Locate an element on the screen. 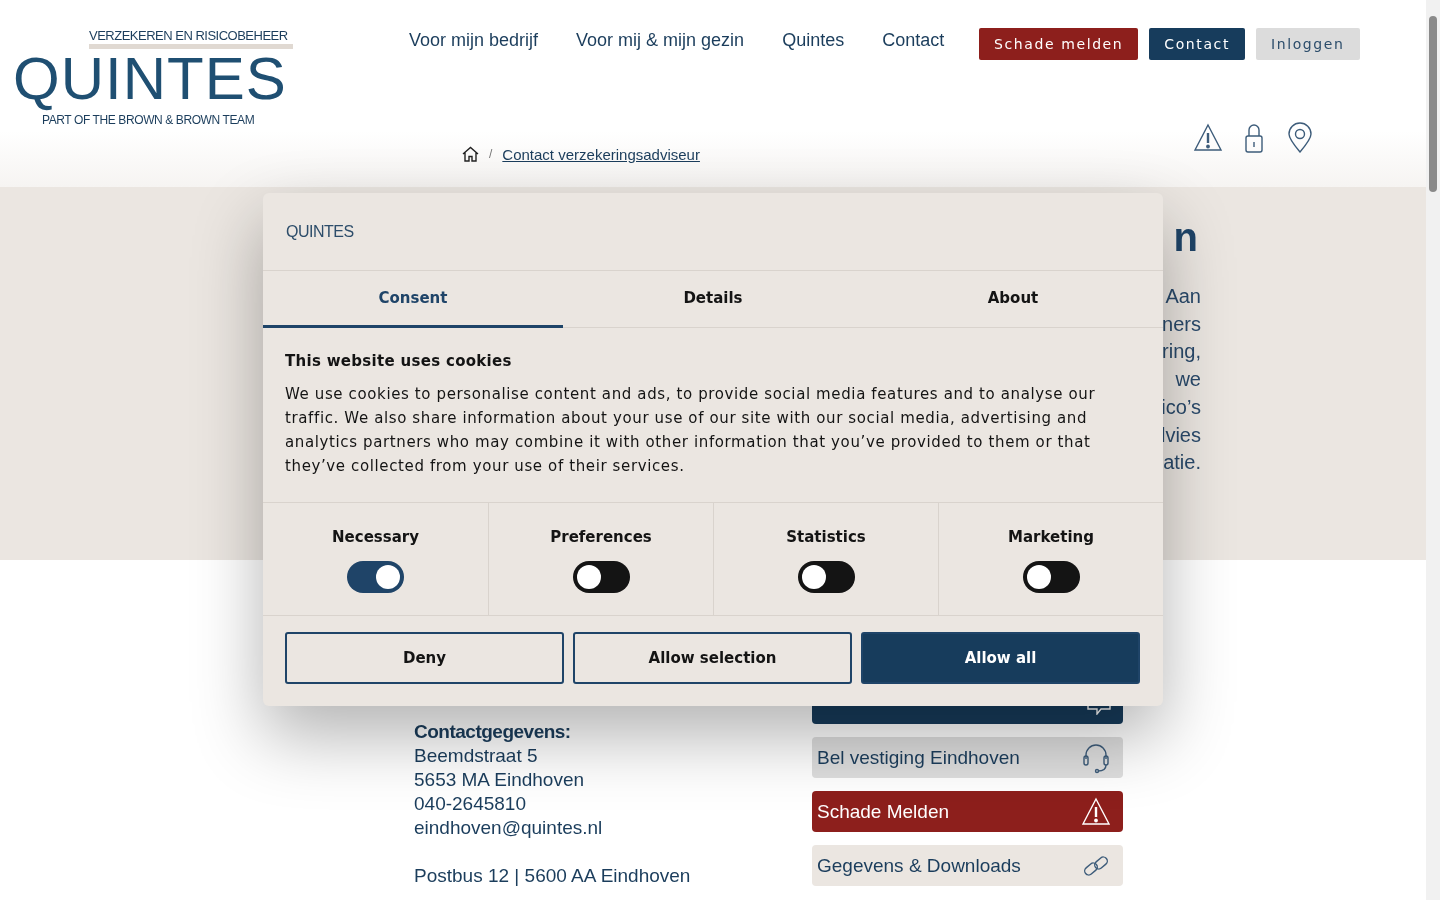 Image resolution: width=1440 pixels, height=900 pixels. intro-text: we is located at coordinates (1188, 380).